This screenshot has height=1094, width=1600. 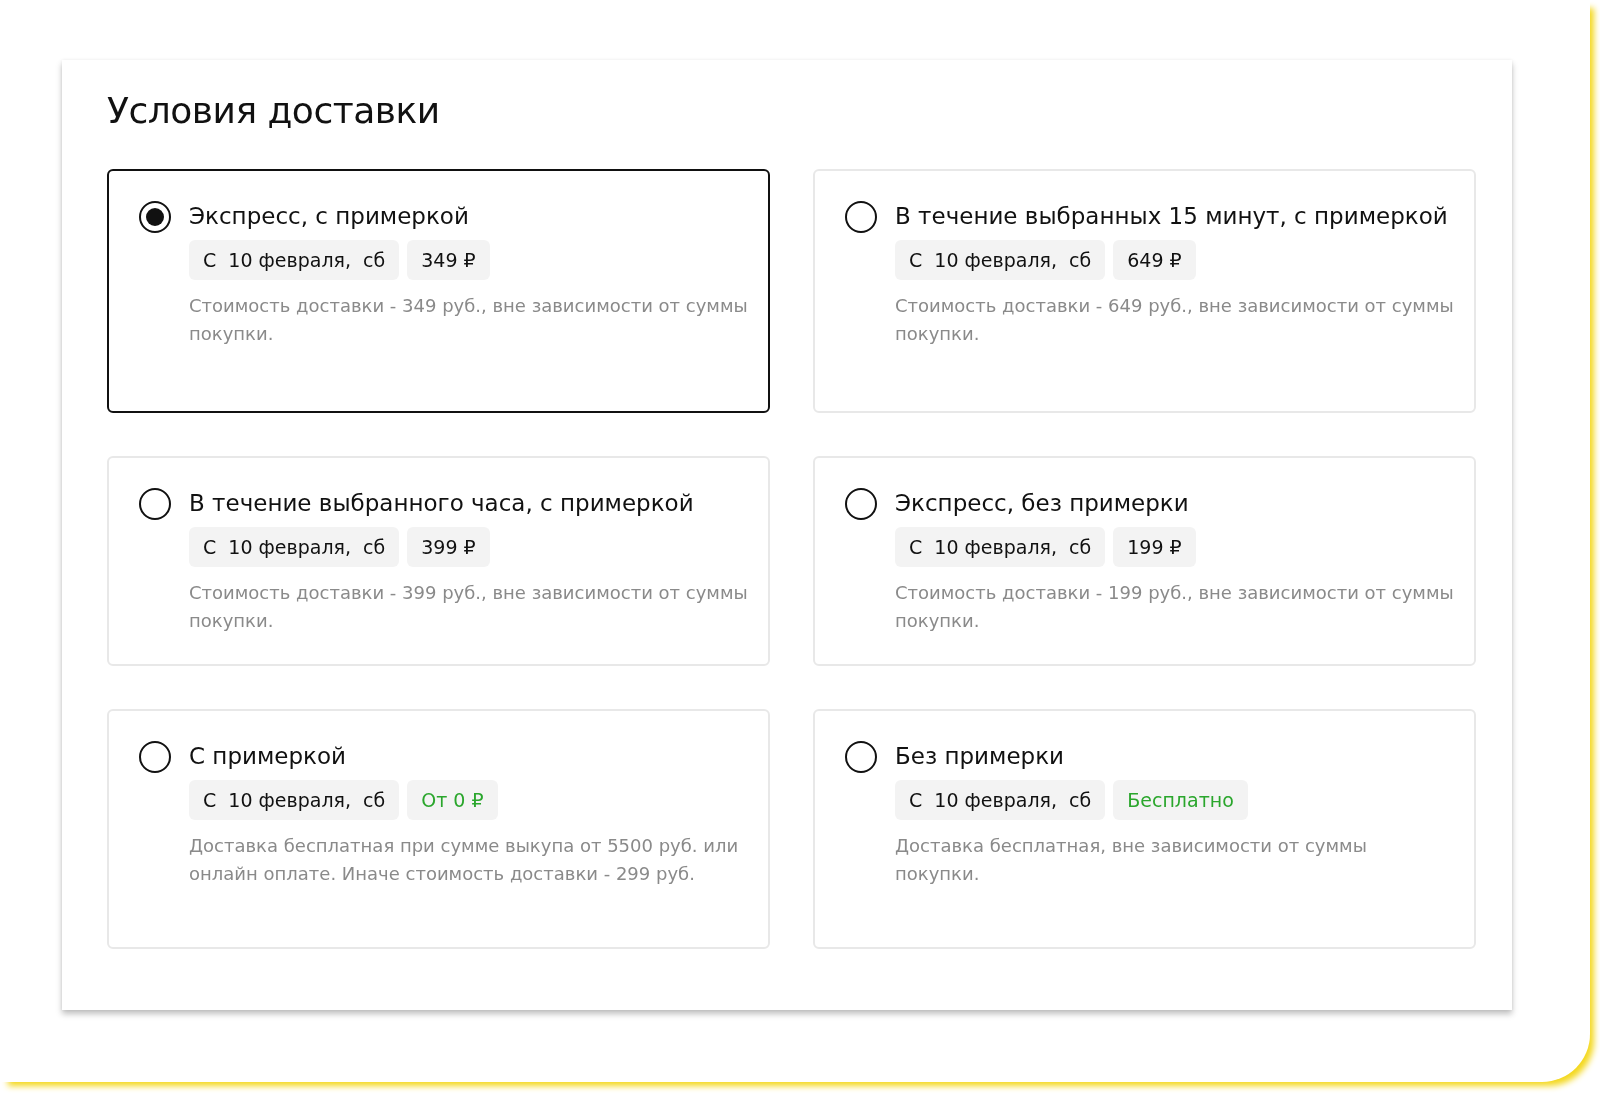 What do you see at coordinates (1180, 800) in the screenshot?
I see `price-chip: Бесплатно` at bounding box center [1180, 800].